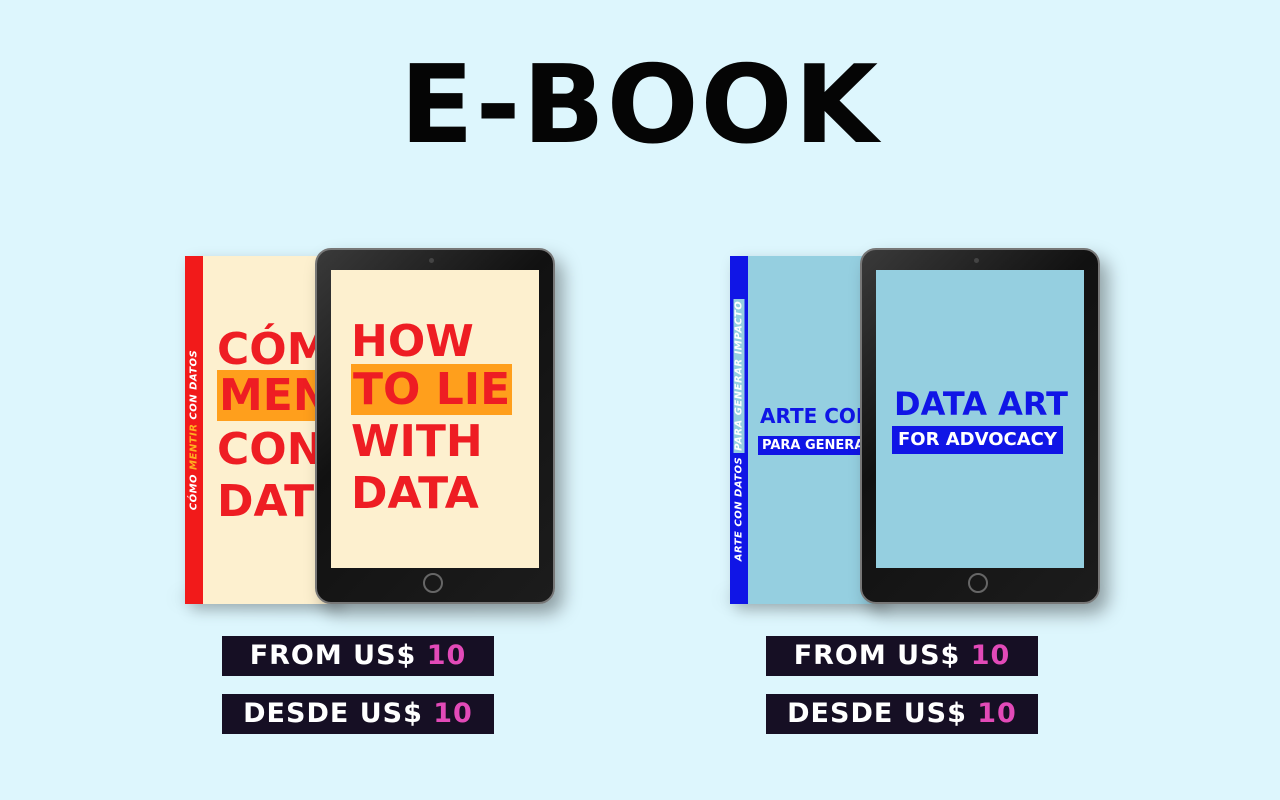 The height and width of the screenshot is (800, 1280). Describe the element at coordinates (739, 375) in the screenshot. I see `spine-text-highlight: PARA GENERAR IMPACTO` at that location.